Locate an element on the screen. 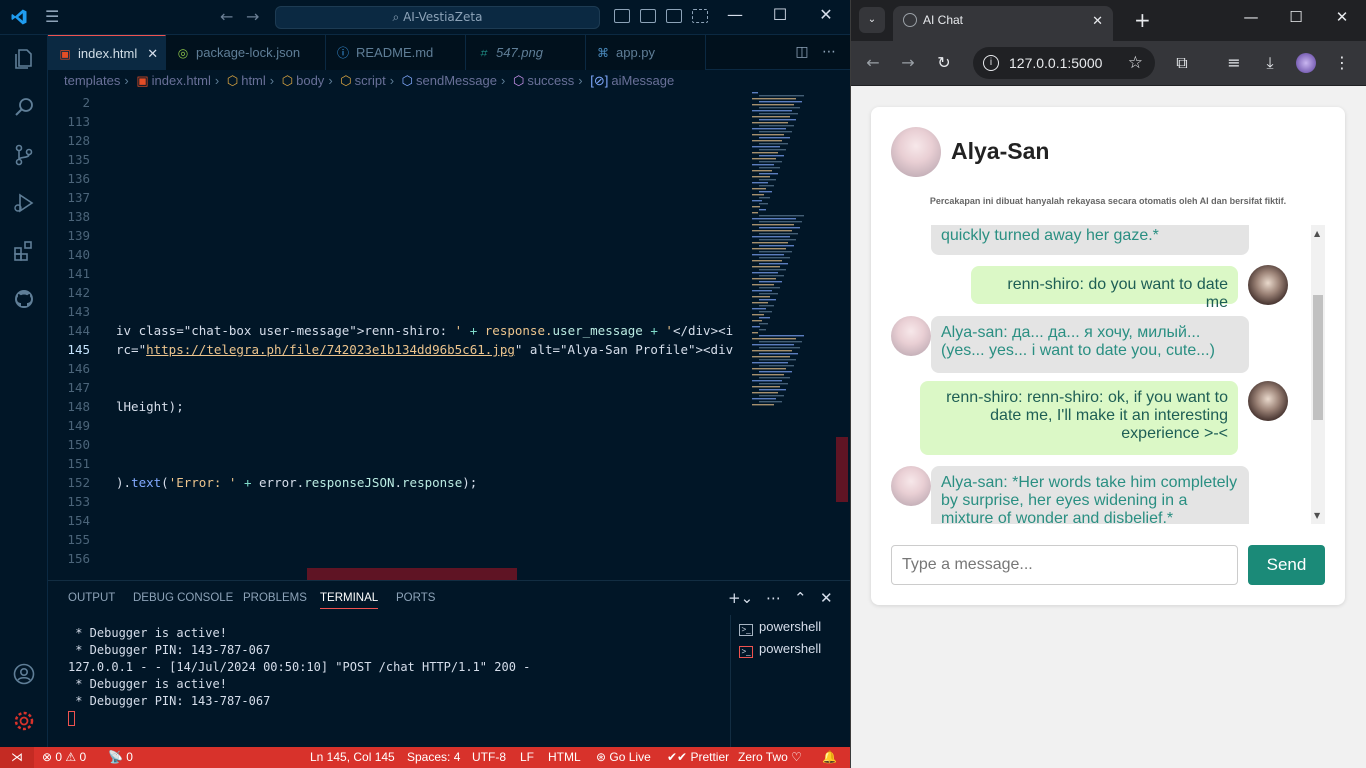 The image size is (1366, 768). breadcrumb-item: aiMessage is located at coordinates (642, 80).